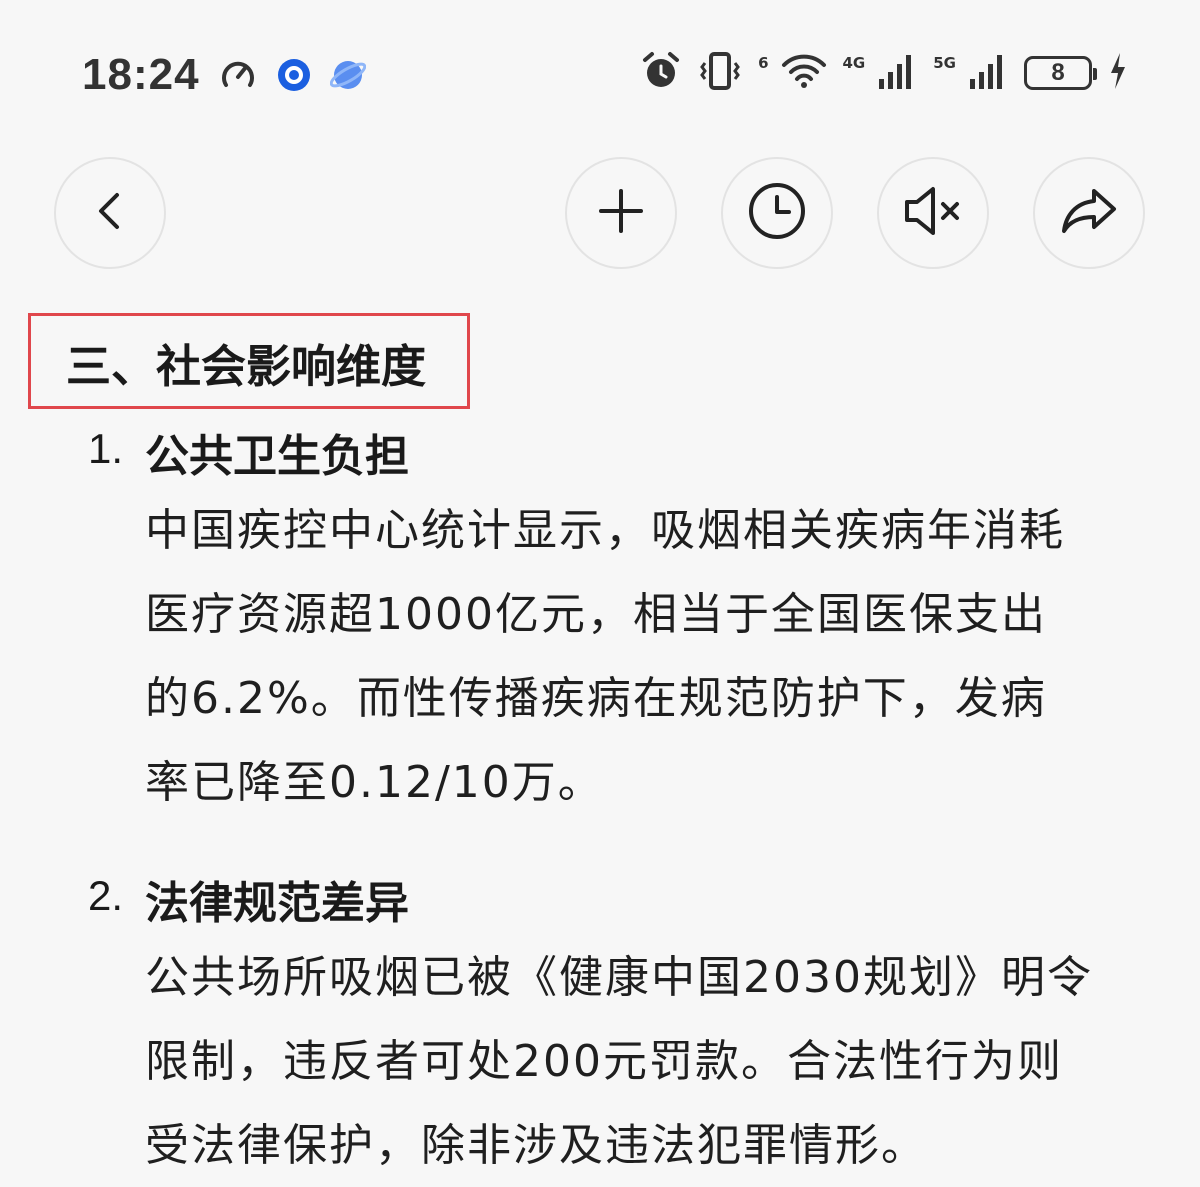 This screenshot has height=1187, width=1200. I want to click on share-button, so click(1089, 213).